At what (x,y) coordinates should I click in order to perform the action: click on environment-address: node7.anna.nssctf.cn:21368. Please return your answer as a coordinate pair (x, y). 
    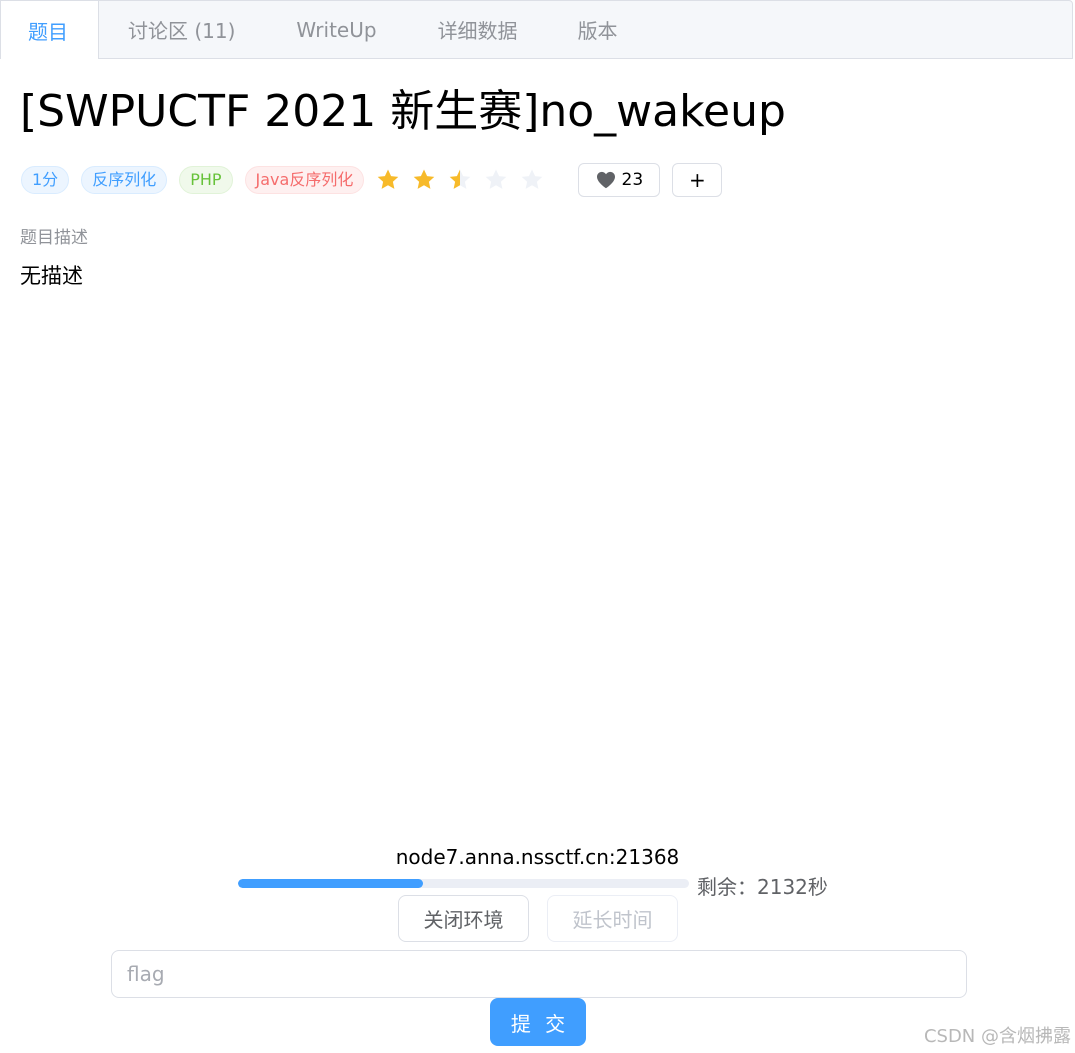
    Looking at the image, I should click on (537, 857).